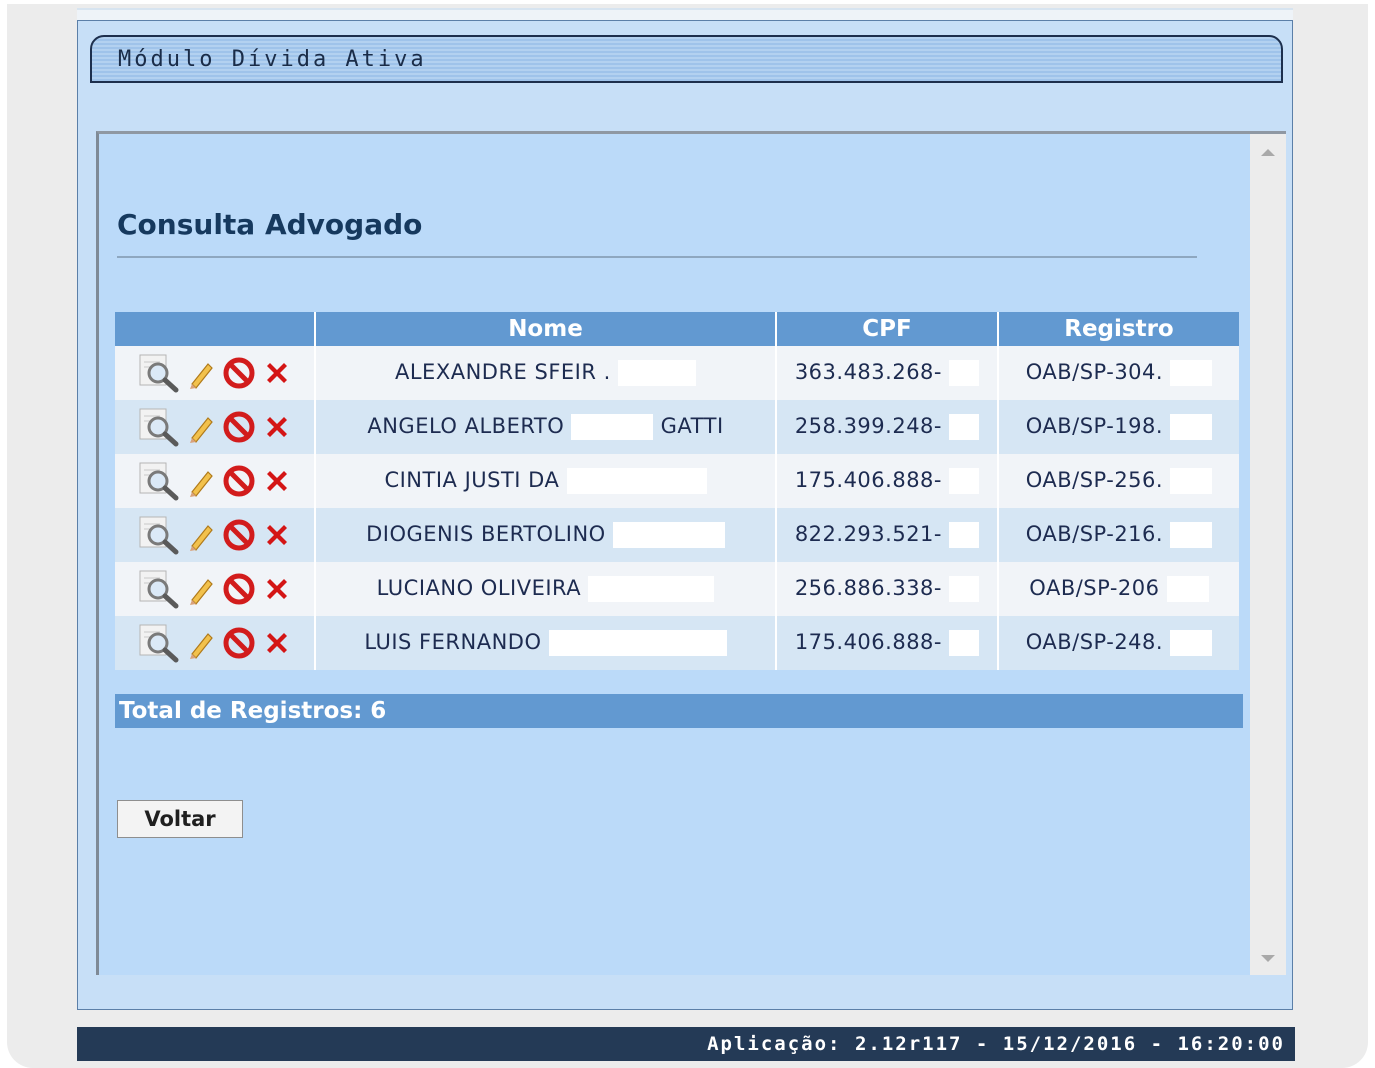 This screenshot has height=1068, width=1375. Describe the element at coordinates (686, 59) in the screenshot. I see `module-header: Módulo Dívida Ativa` at that location.